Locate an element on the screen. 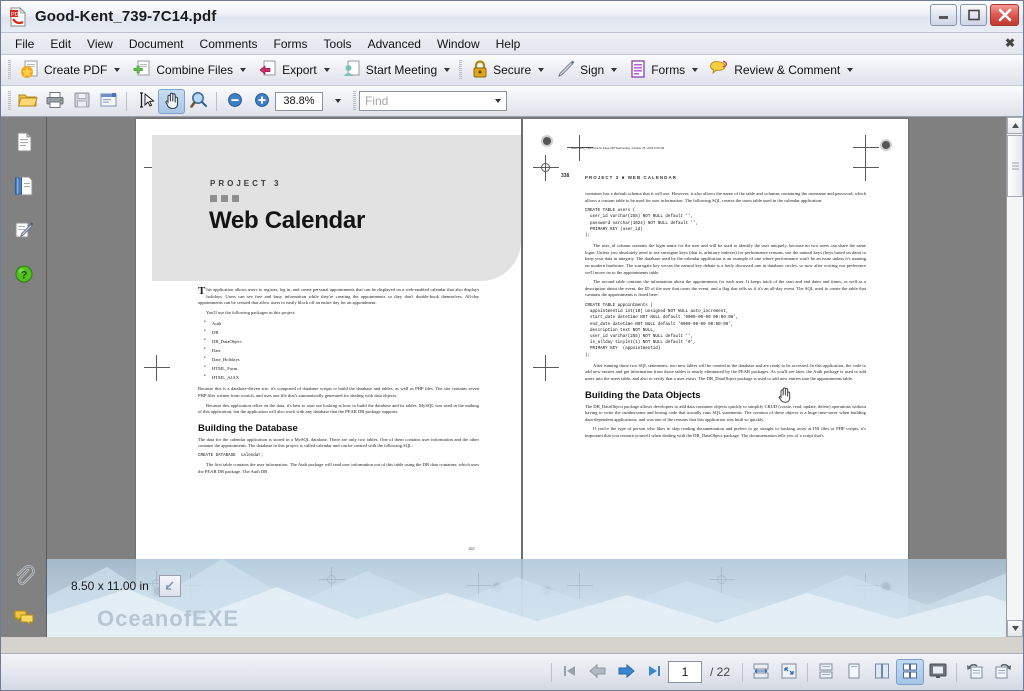  previous-page-button is located at coordinates (598, 672).